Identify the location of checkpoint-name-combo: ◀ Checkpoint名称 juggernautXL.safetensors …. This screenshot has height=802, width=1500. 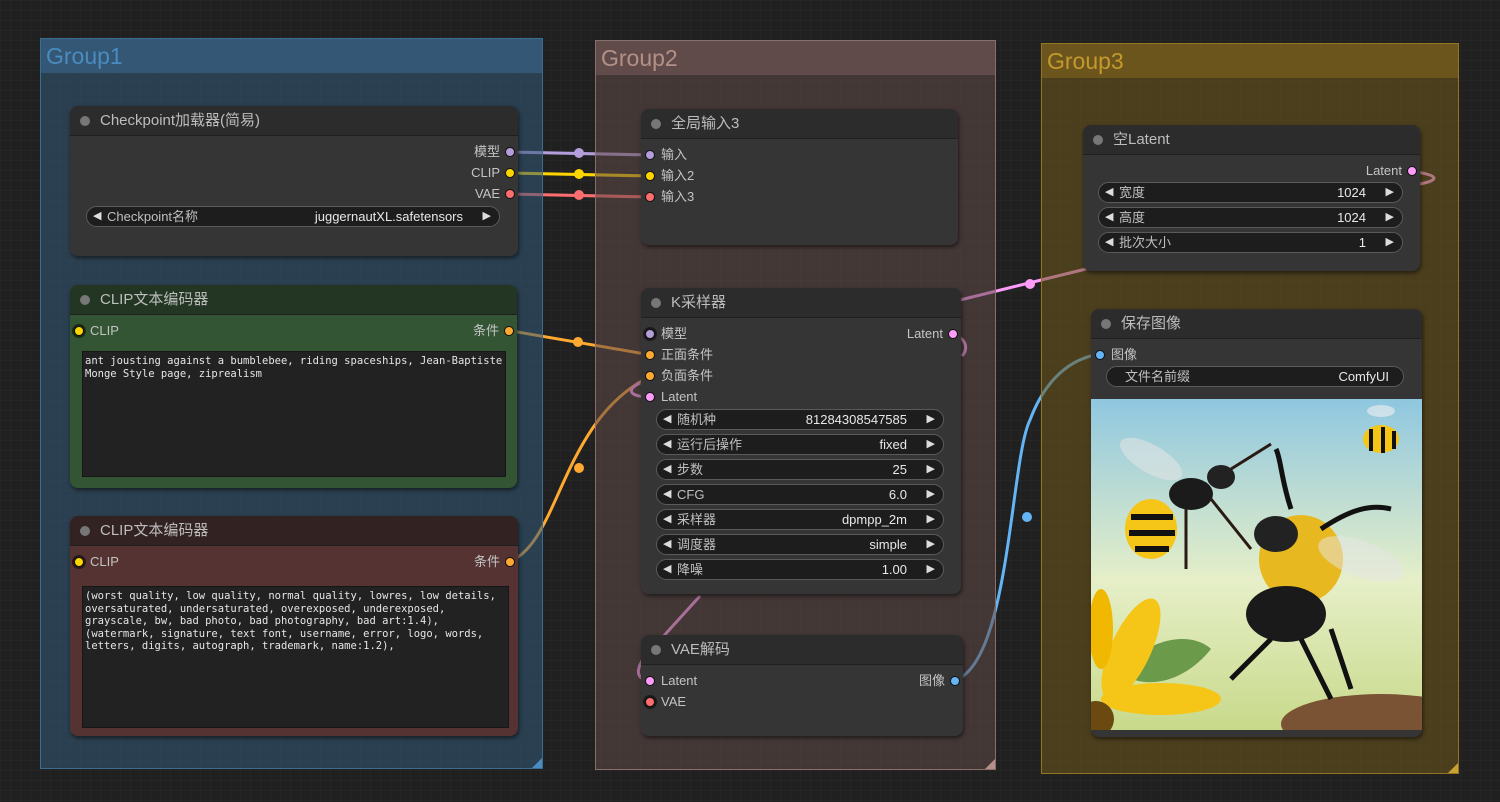
(293, 216).